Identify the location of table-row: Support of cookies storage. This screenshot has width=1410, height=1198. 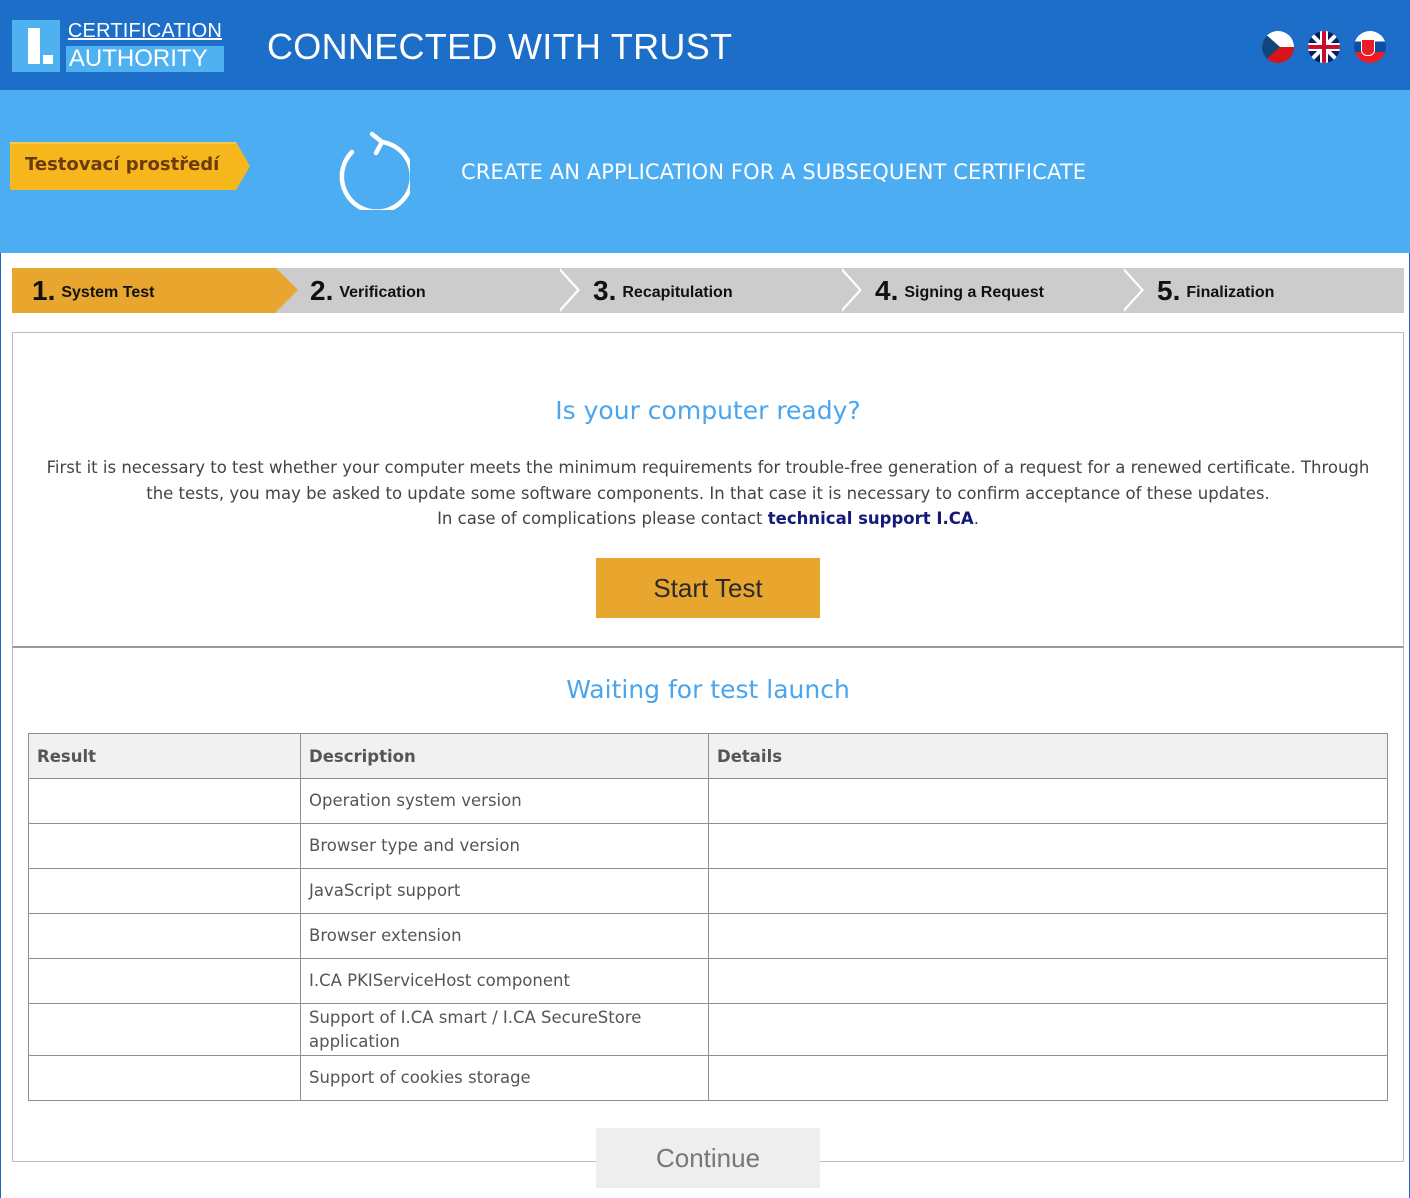
(708, 1078).